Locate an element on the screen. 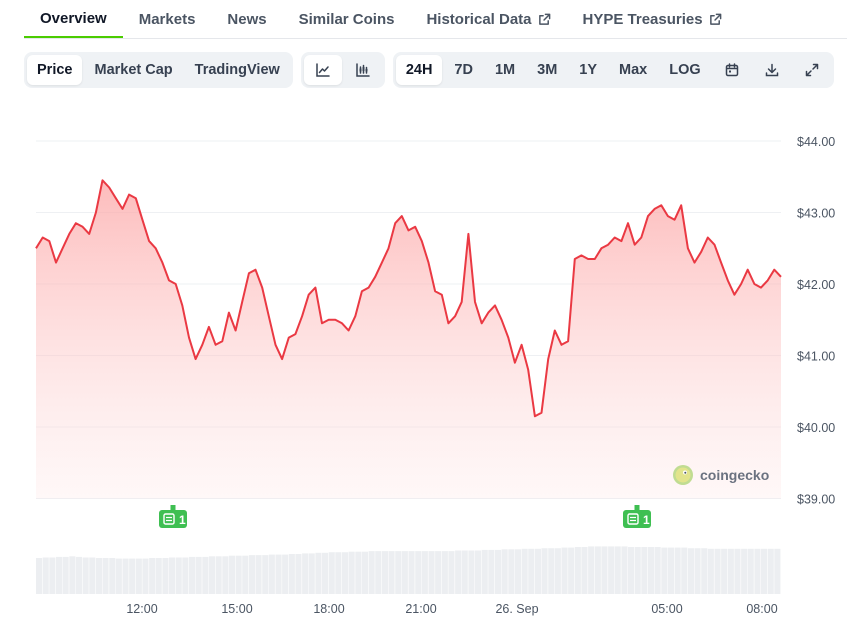  tab-label: Similar Coins is located at coordinates (346, 19).